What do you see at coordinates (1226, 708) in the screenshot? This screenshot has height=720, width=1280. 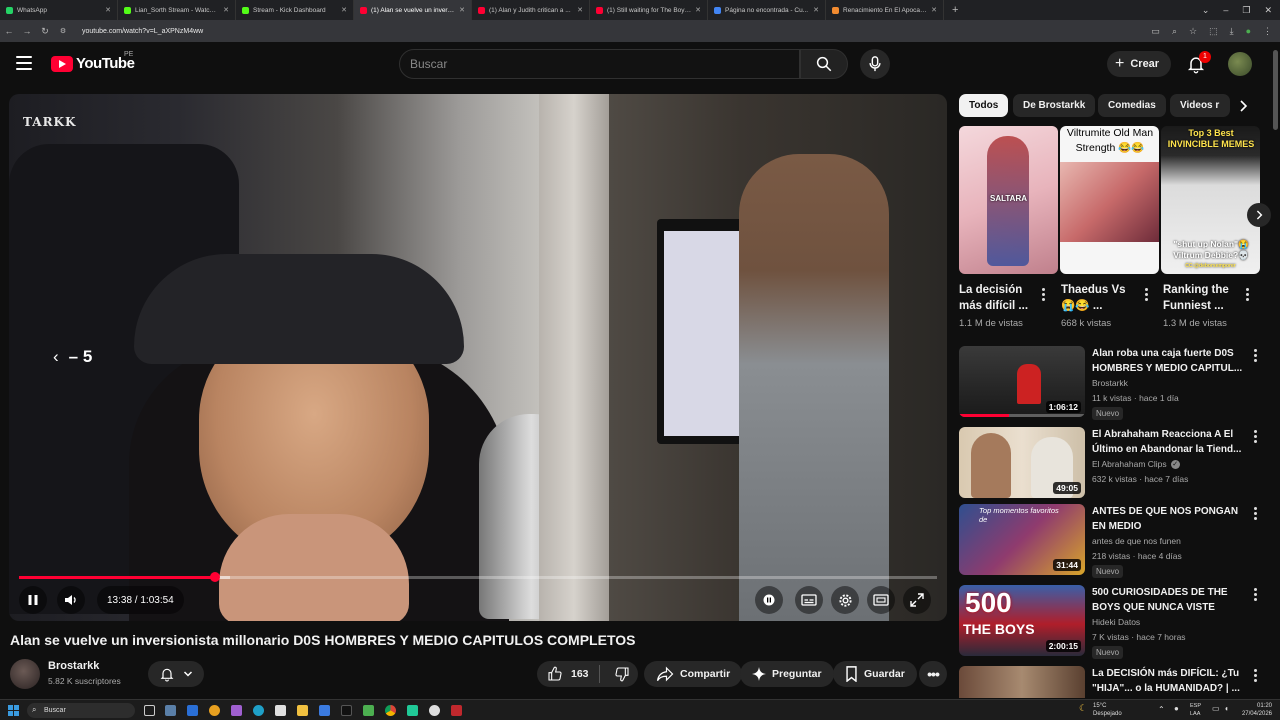 I see `speaker-icon: ◖` at bounding box center [1226, 708].